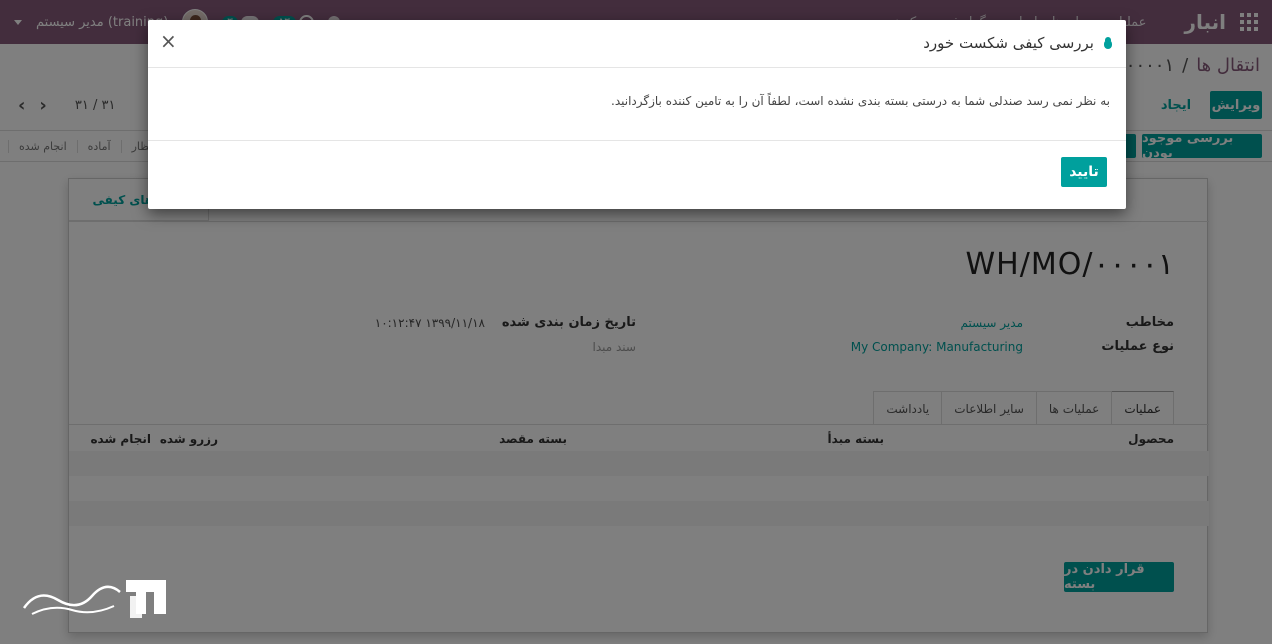 The height and width of the screenshot is (644, 1272). What do you see at coordinates (1108, 43) in the screenshot?
I see `bug-icon` at bounding box center [1108, 43].